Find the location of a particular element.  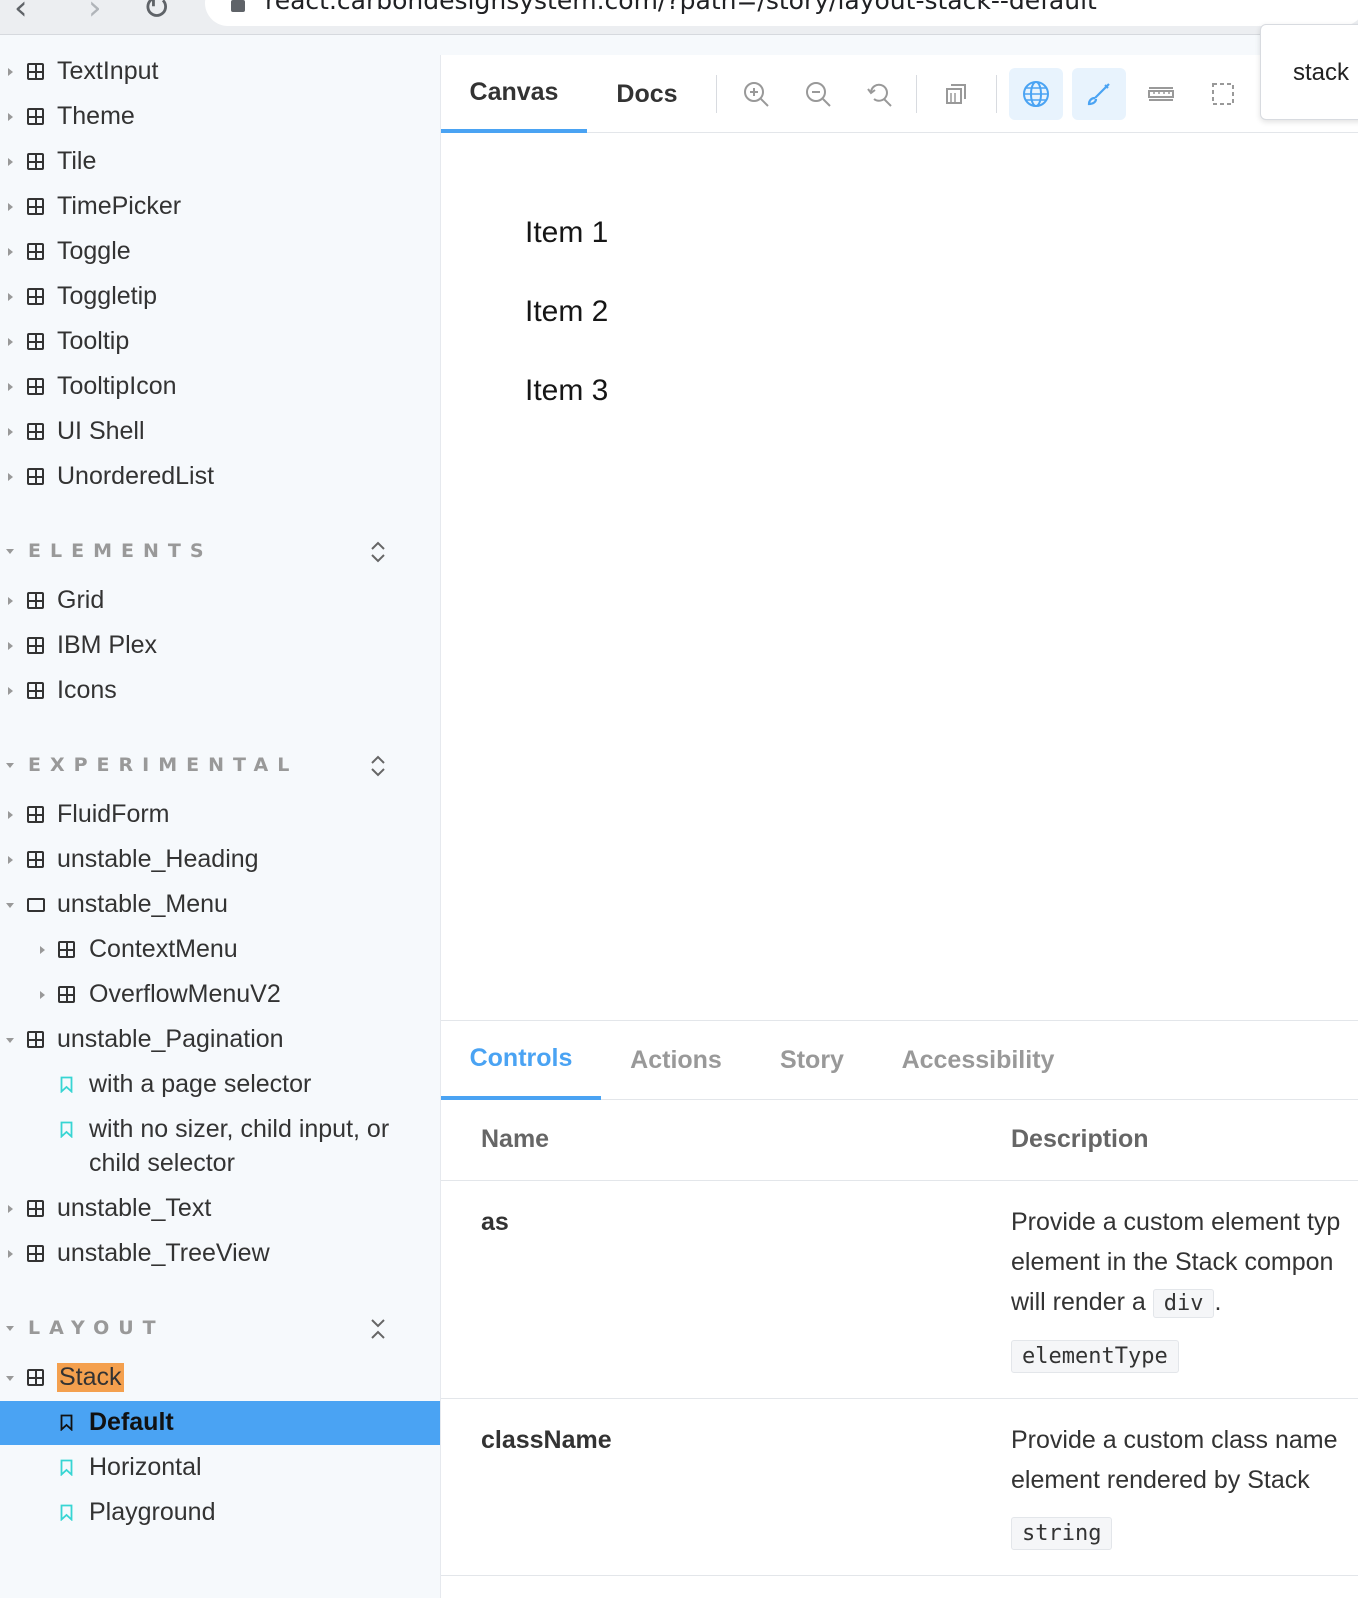

outline-button is located at coordinates (1223, 94).